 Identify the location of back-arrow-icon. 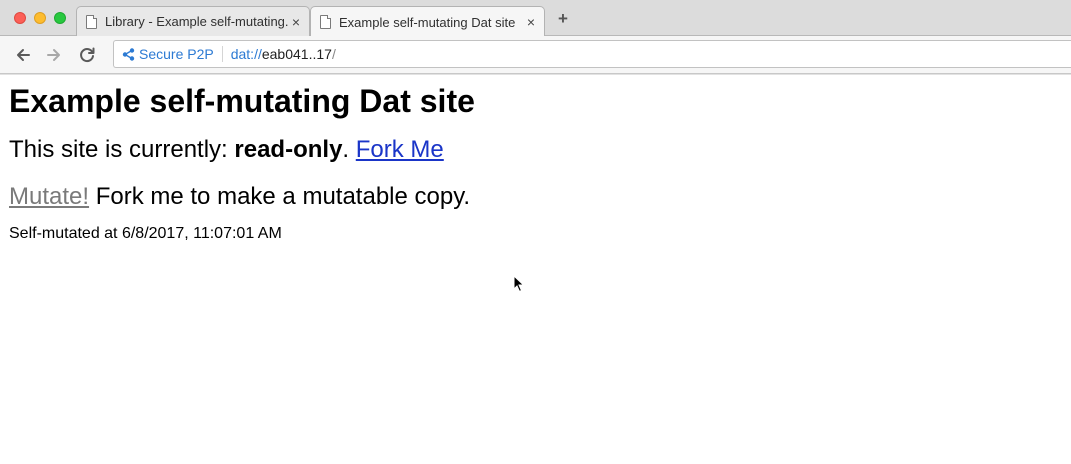
(23, 55).